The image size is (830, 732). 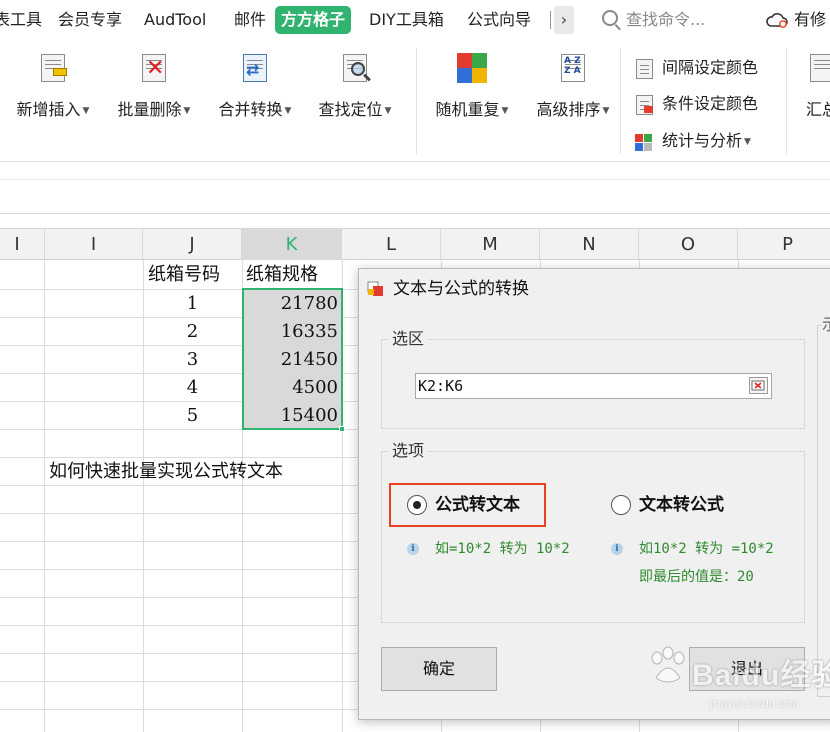 What do you see at coordinates (594, 289) in the screenshot?
I see `dialog-title-bar: 文本与公式的转换` at bounding box center [594, 289].